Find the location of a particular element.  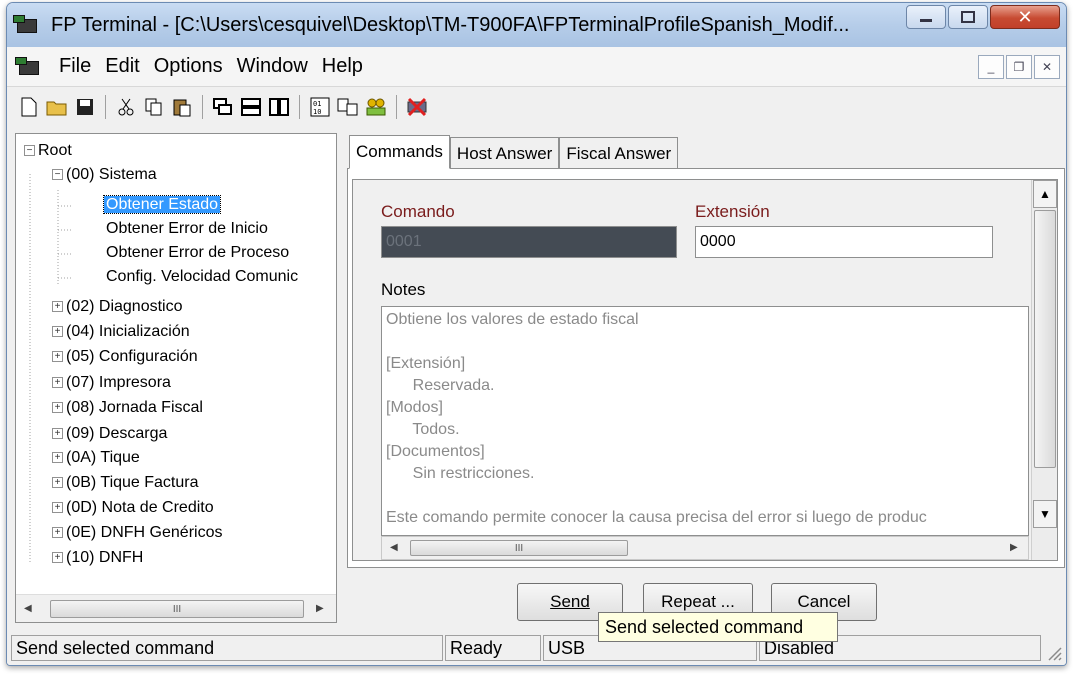

menu-bar: File Edit Options Window Help _ ❐ ✕ is located at coordinates (536, 67).